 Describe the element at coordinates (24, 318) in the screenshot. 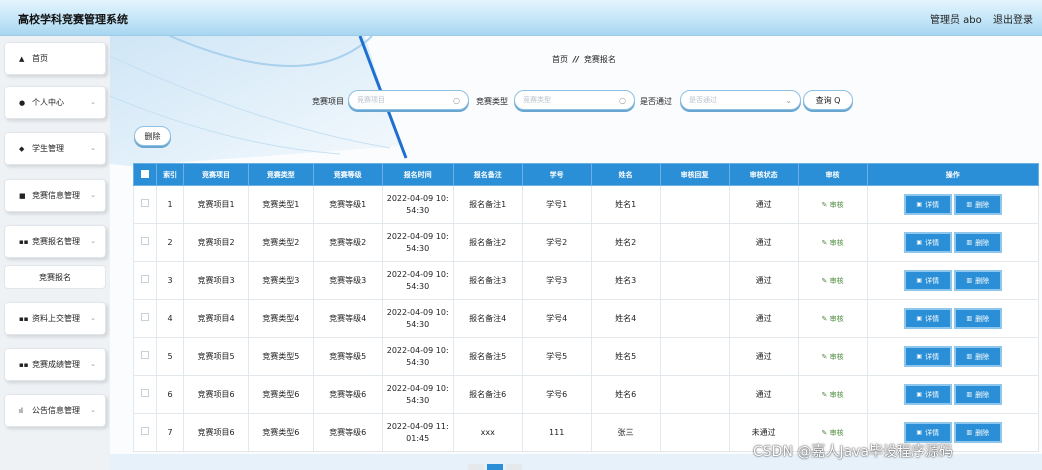

I see `grid-icon: ▪▪` at that location.